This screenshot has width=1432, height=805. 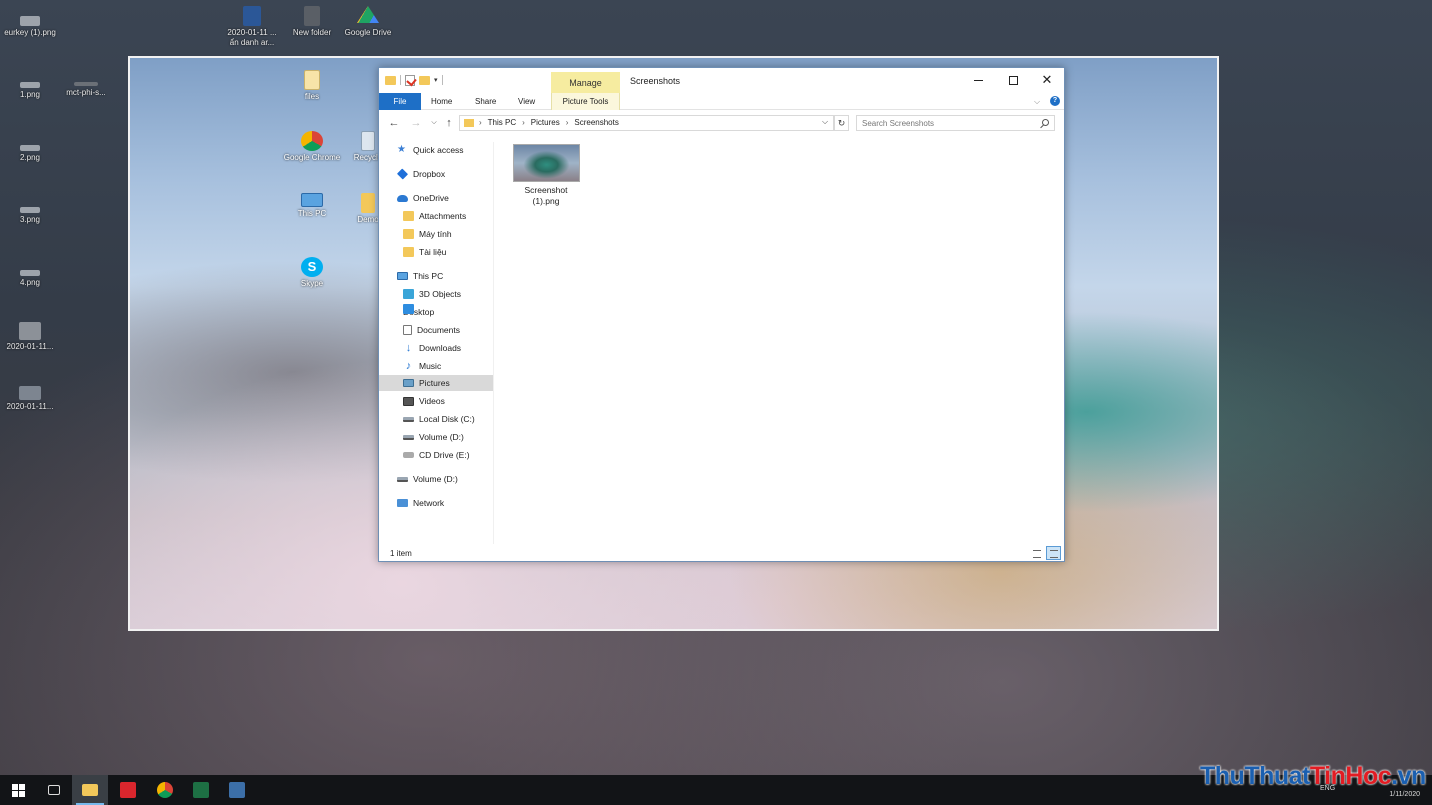 I want to click on star-icon: ★, so click(x=401, y=149).